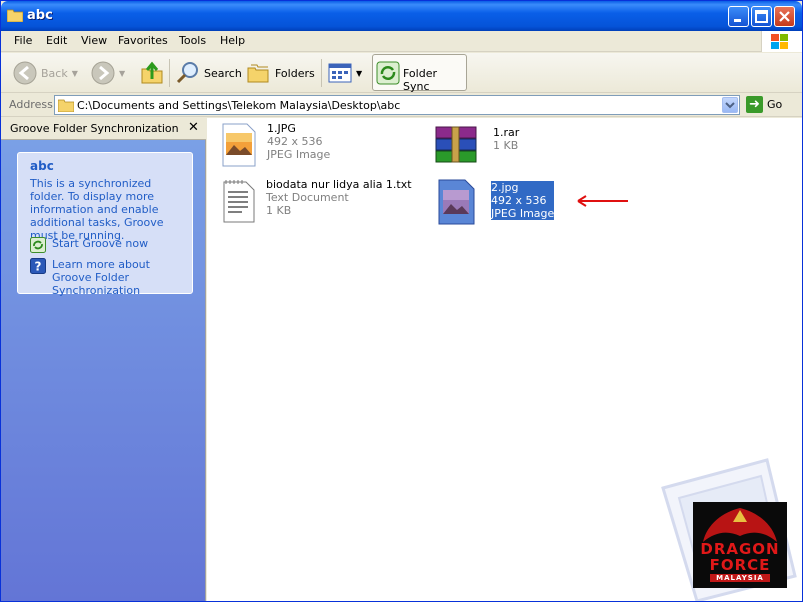 The width and height of the screenshot is (803, 602). What do you see at coordinates (740, 545) in the screenshot?
I see `dragon-force-logo: DRAGON FORCE MALAYSIA` at bounding box center [740, 545].